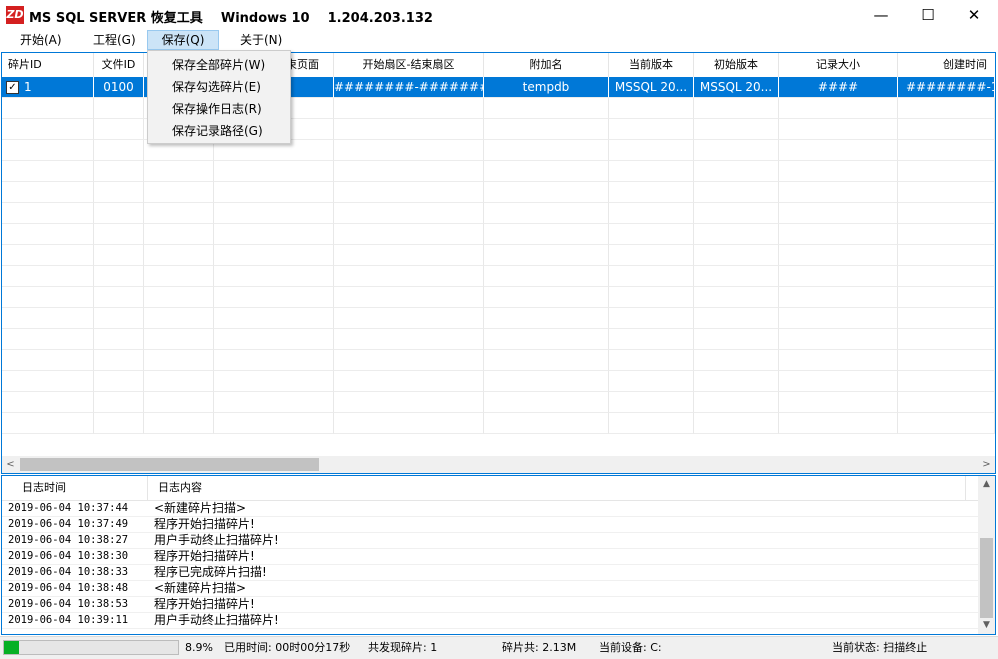 The height and width of the screenshot is (659, 998). What do you see at coordinates (10, 464) in the screenshot?
I see `scroll-left-icon: <` at bounding box center [10, 464].